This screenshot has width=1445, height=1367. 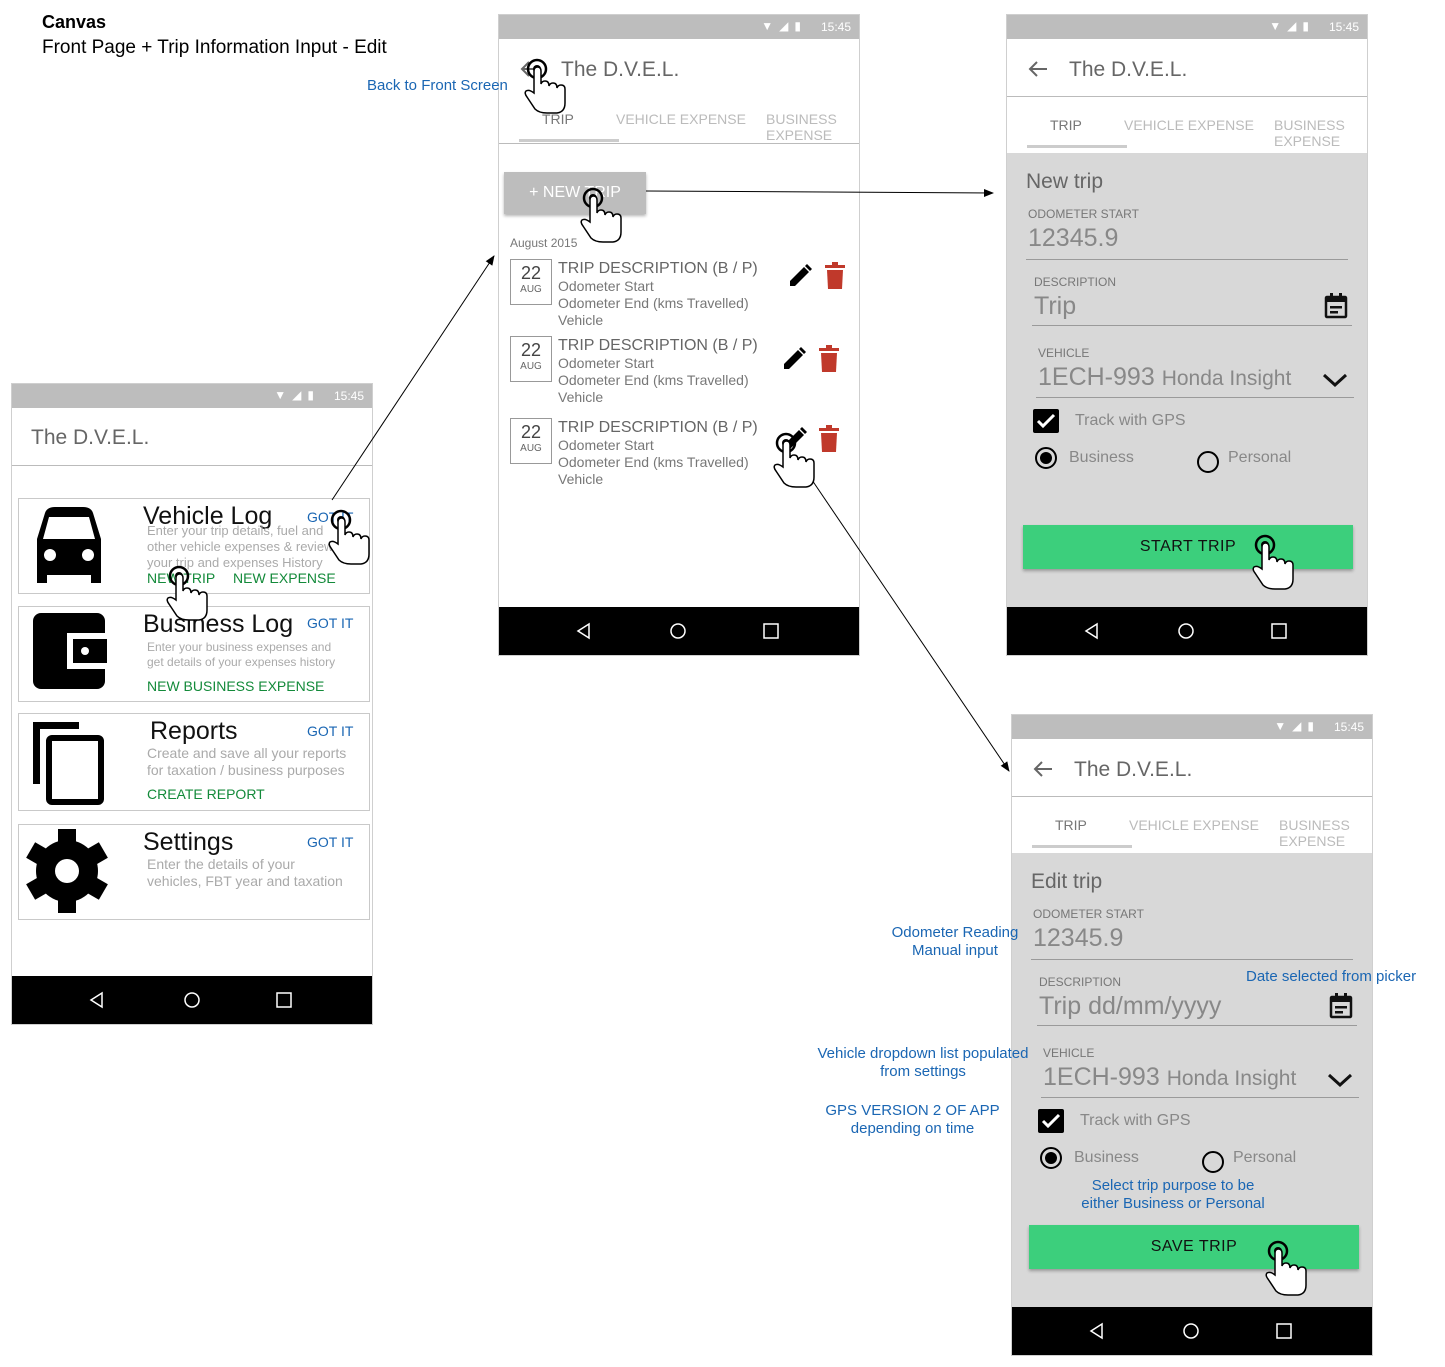 What do you see at coordinates (192, 465) in the screenshot?
I see `appbar-divider` at bounding box center [192, 465].